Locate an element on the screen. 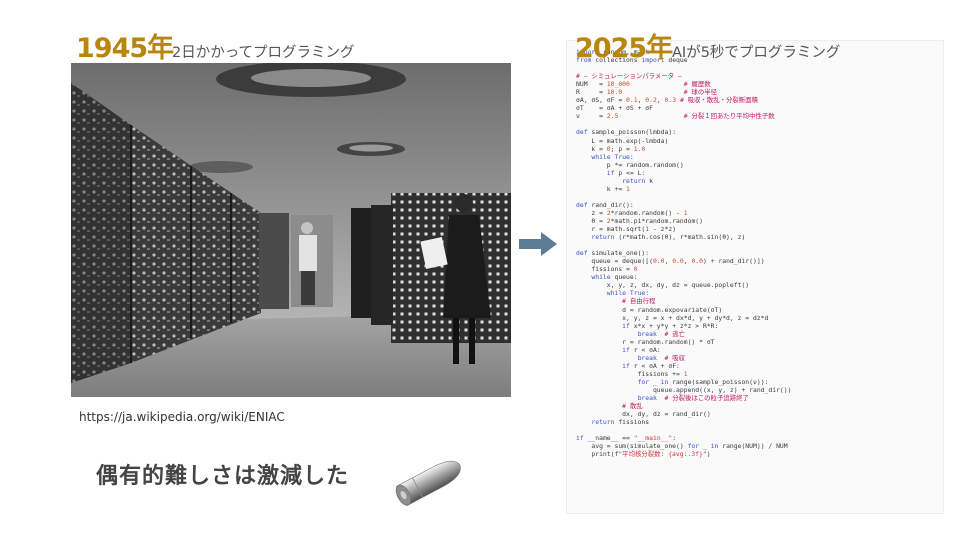 The image size is (960, 540). code-line: def rand_dir(): is located at coordinates (605, 204).